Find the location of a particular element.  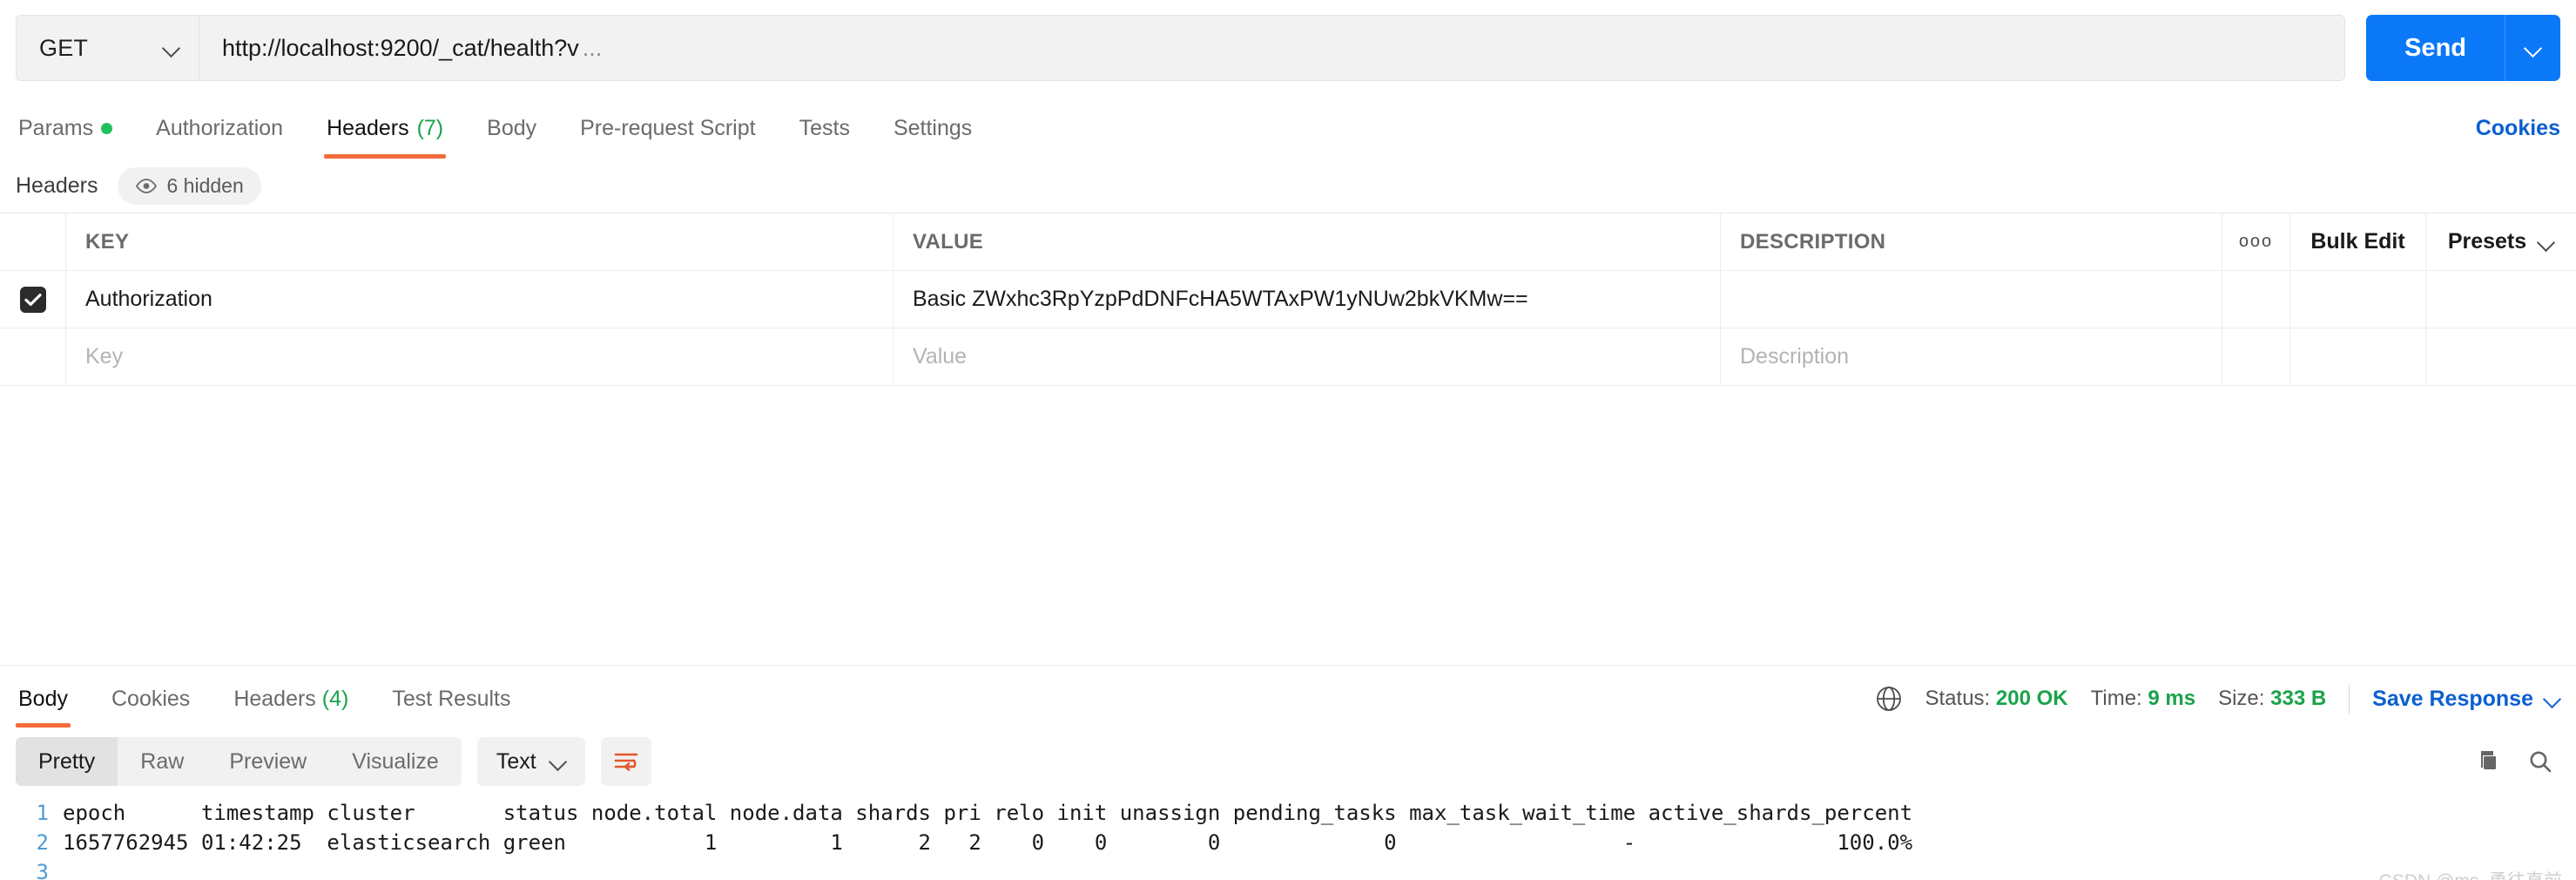

column-header-key: KEY is located at coordinates (480, 241).